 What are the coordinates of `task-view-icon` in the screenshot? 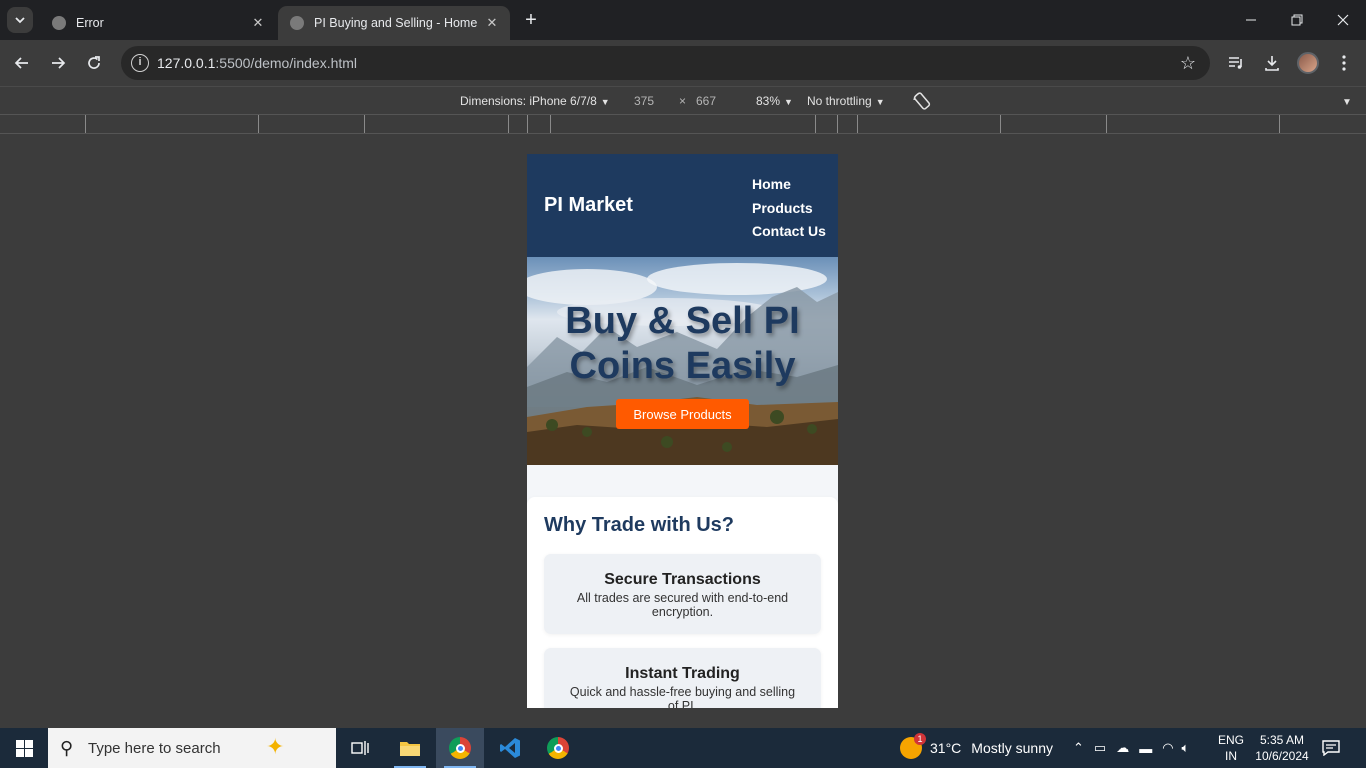 It's located at (360, 748).